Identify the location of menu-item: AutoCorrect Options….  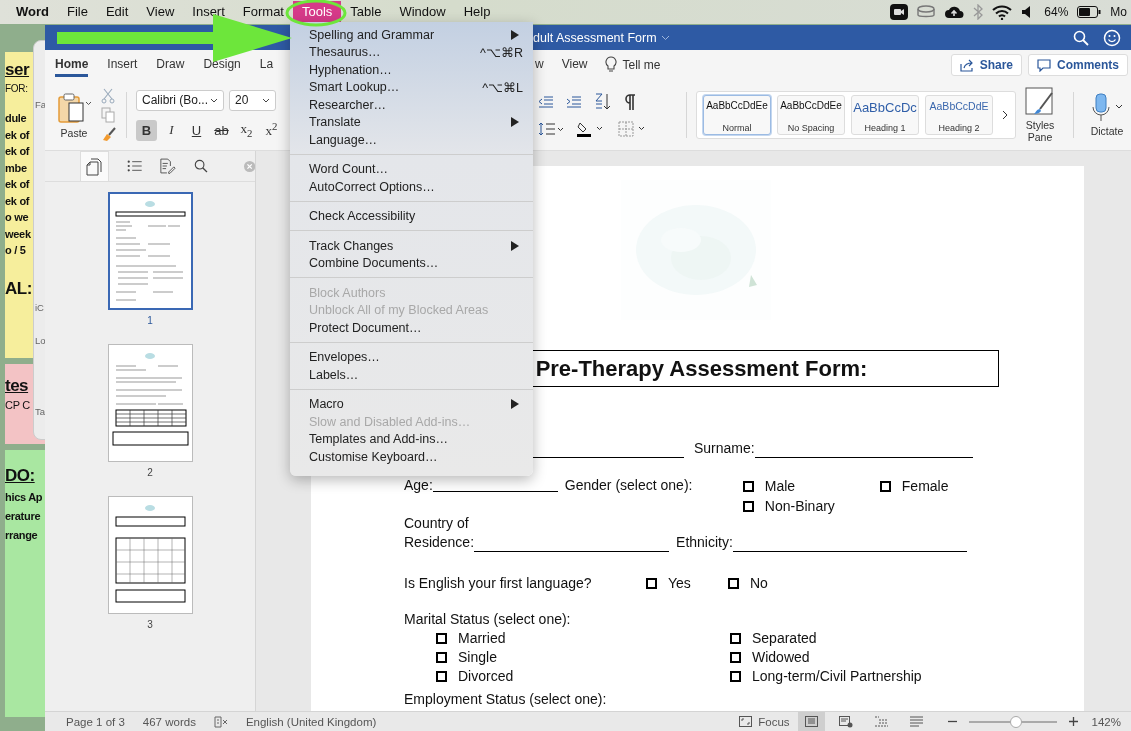
(411, 187).